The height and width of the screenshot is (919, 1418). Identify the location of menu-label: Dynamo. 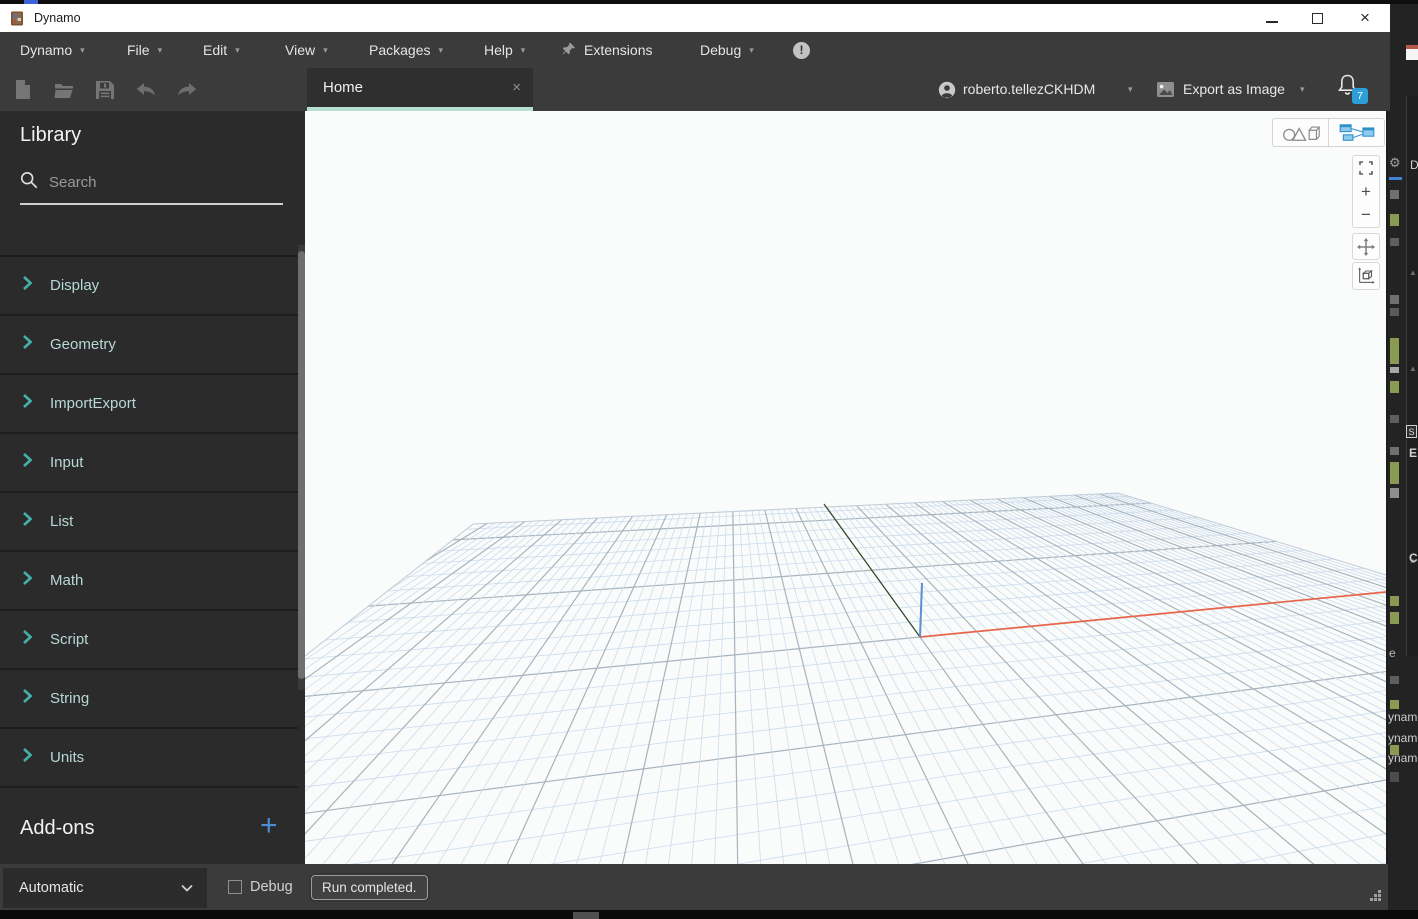
(46, 50).